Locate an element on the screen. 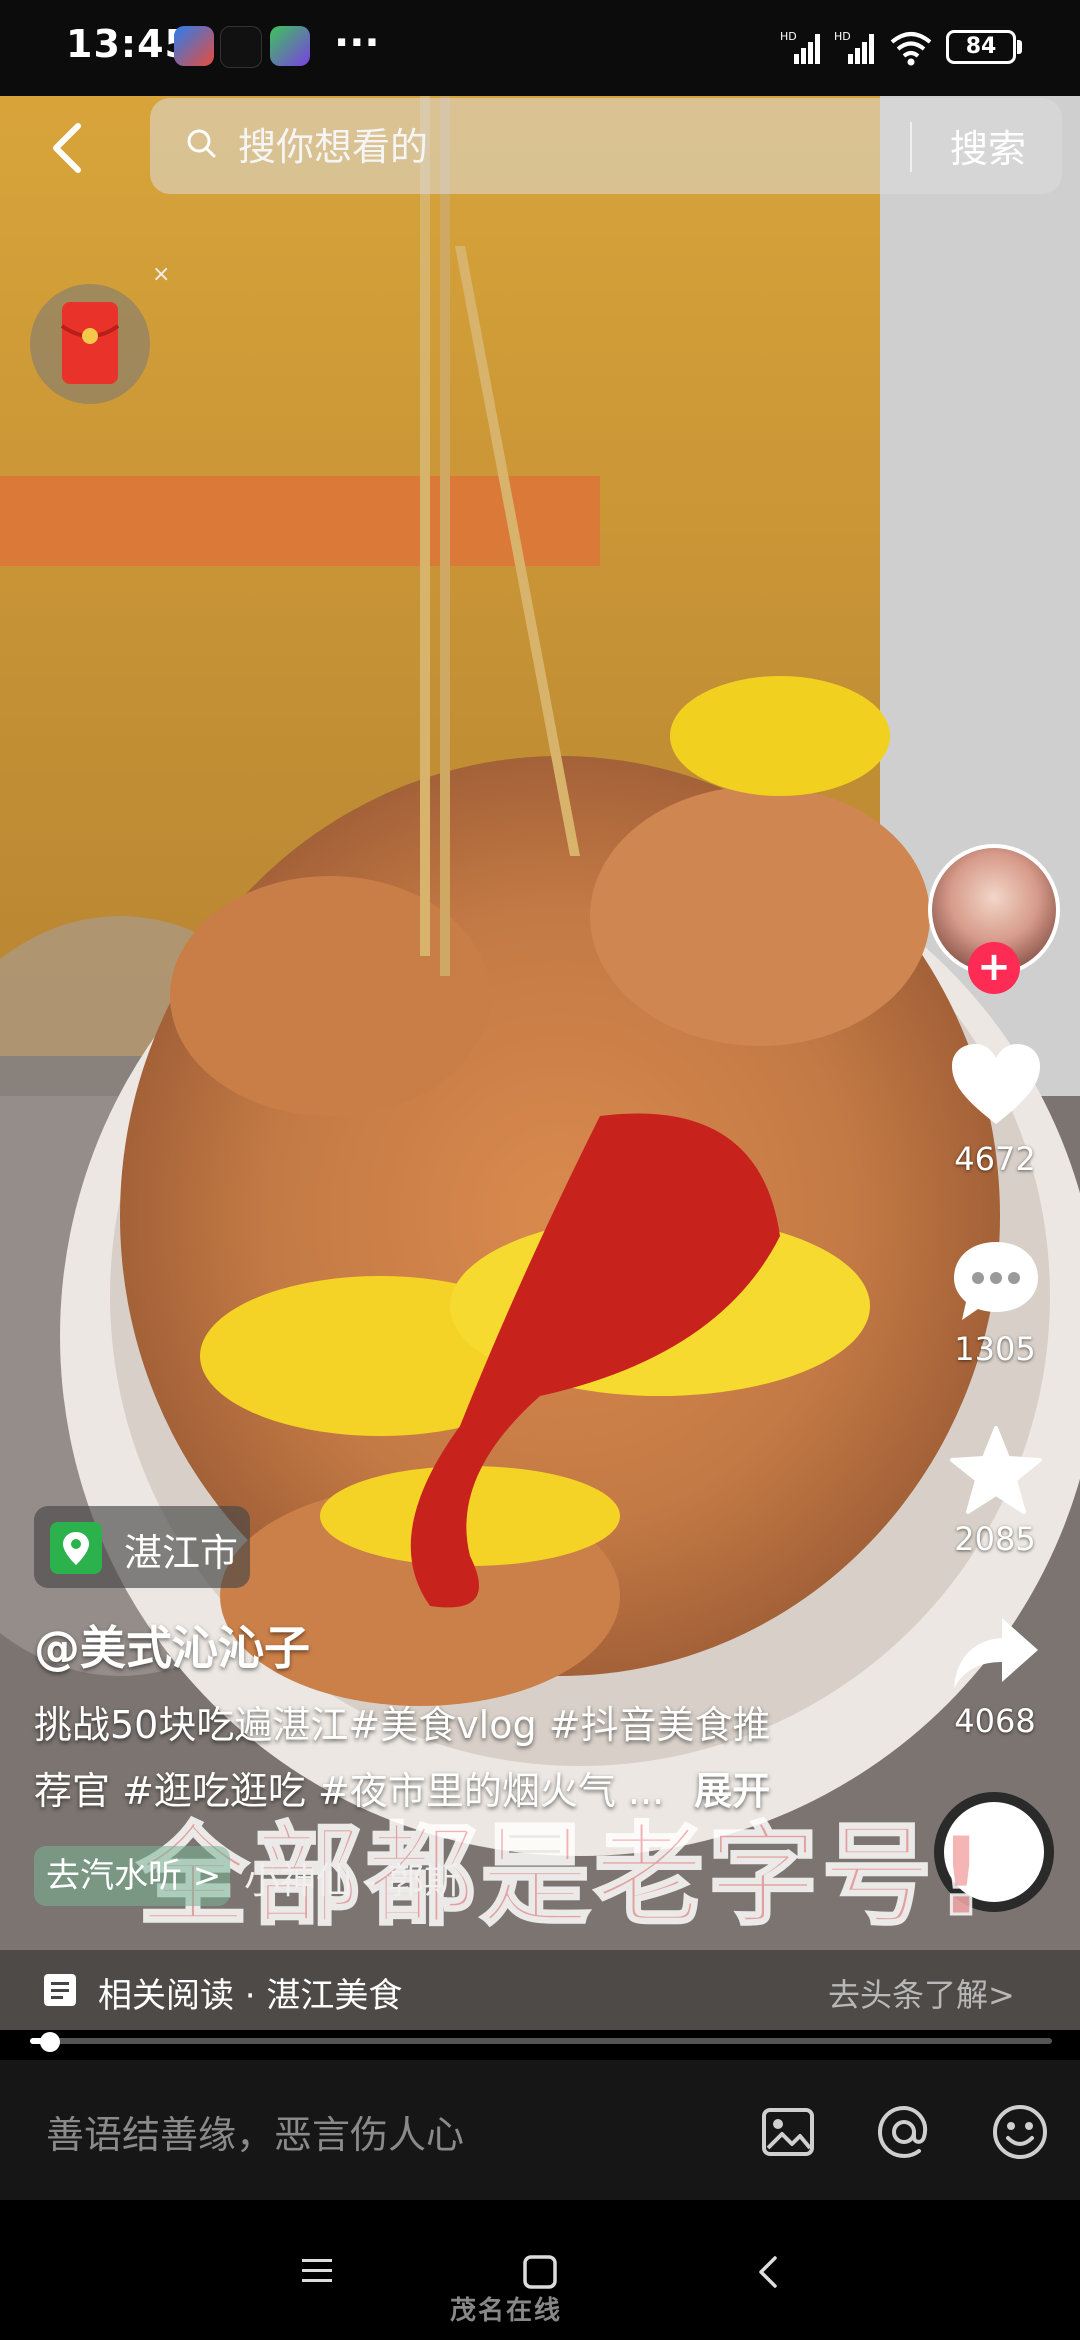 The image size is (1080, 2340). comment-bar: 善语结善缘，恶言伤人心 is located at coordinates (540, 2130).